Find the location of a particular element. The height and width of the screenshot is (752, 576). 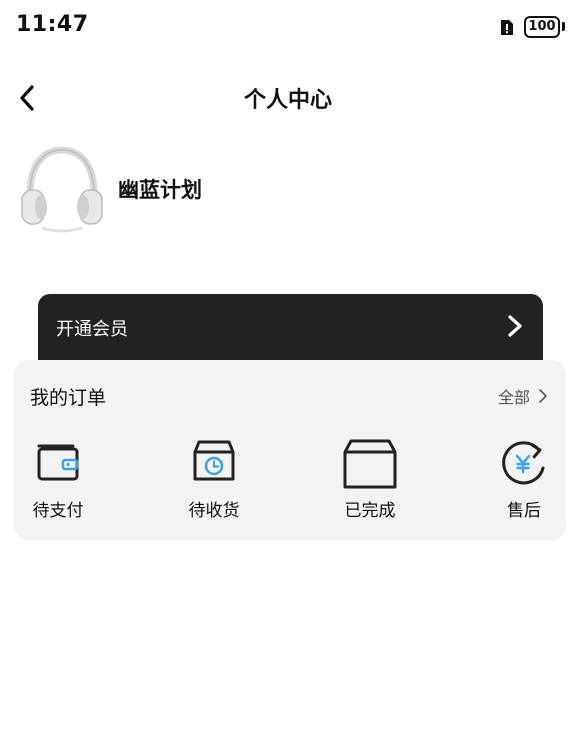

order-after-sales: 售后 is located at coordinates (524, 480).